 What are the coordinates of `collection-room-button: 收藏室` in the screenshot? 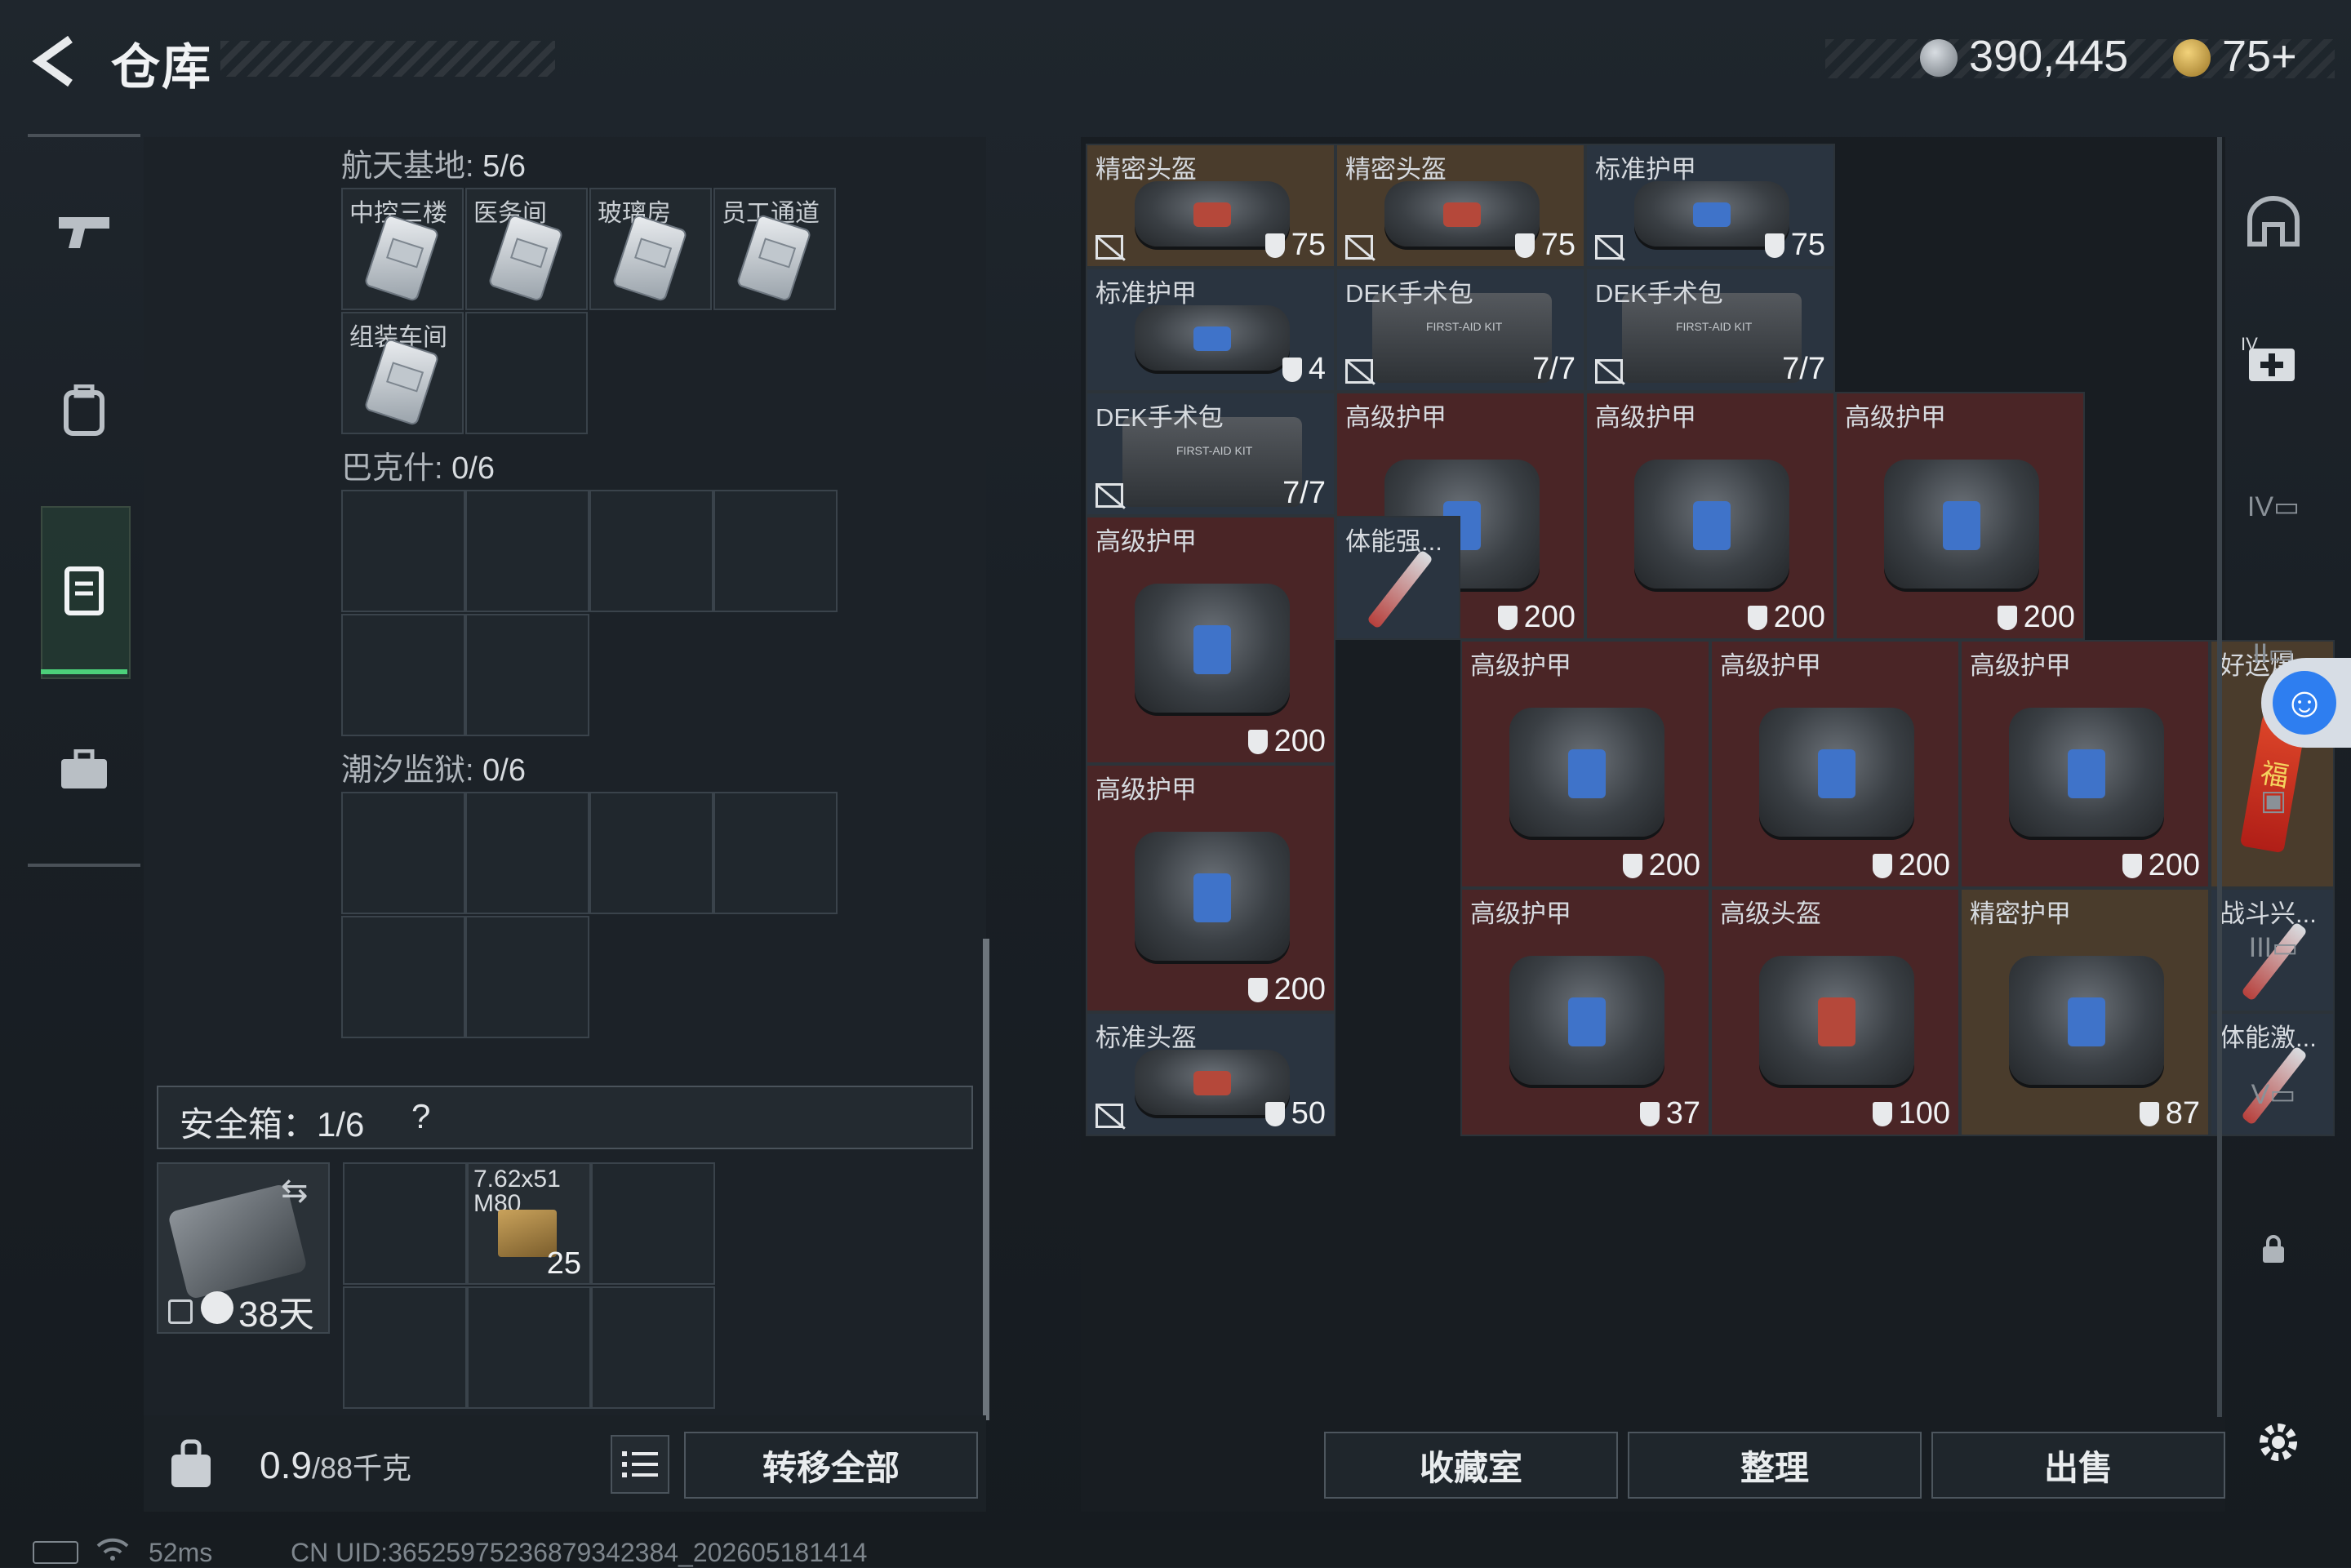 It's located at (1471, 1466).